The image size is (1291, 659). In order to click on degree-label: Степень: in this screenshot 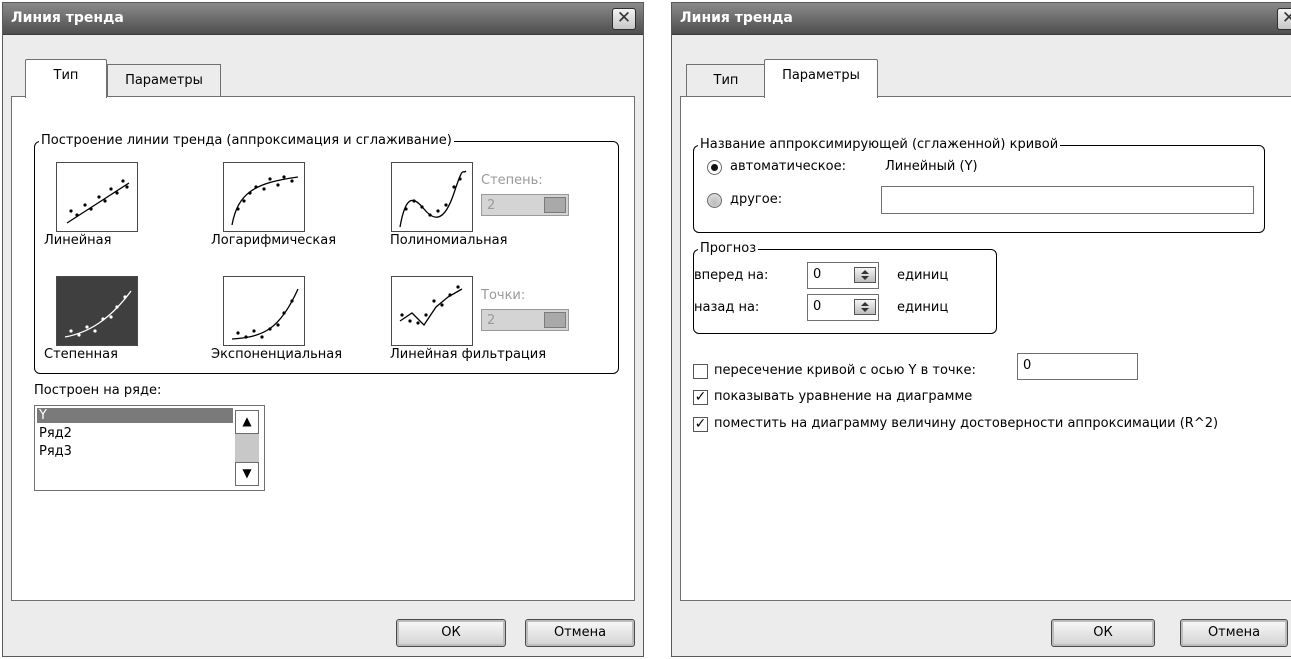, I will do `click(512, 180)`.